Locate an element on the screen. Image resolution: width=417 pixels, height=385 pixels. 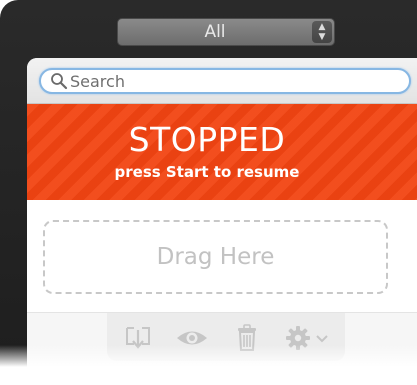
filter-select: All ▲ ▼ is located at coordinates (226, 32).